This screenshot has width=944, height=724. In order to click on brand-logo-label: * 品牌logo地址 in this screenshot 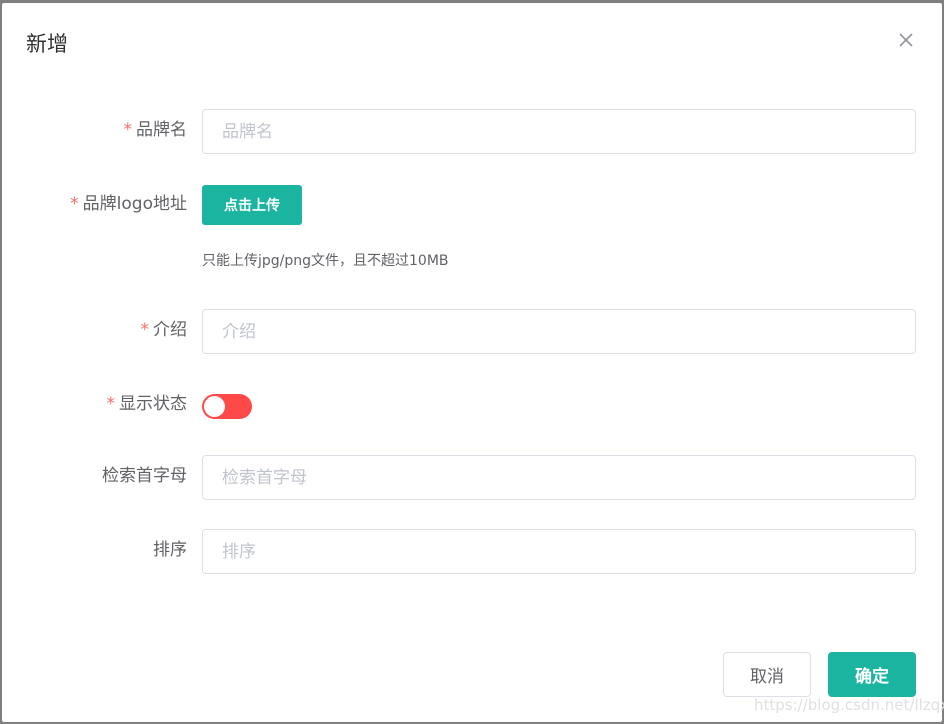, I will do `click(128, 204)`.